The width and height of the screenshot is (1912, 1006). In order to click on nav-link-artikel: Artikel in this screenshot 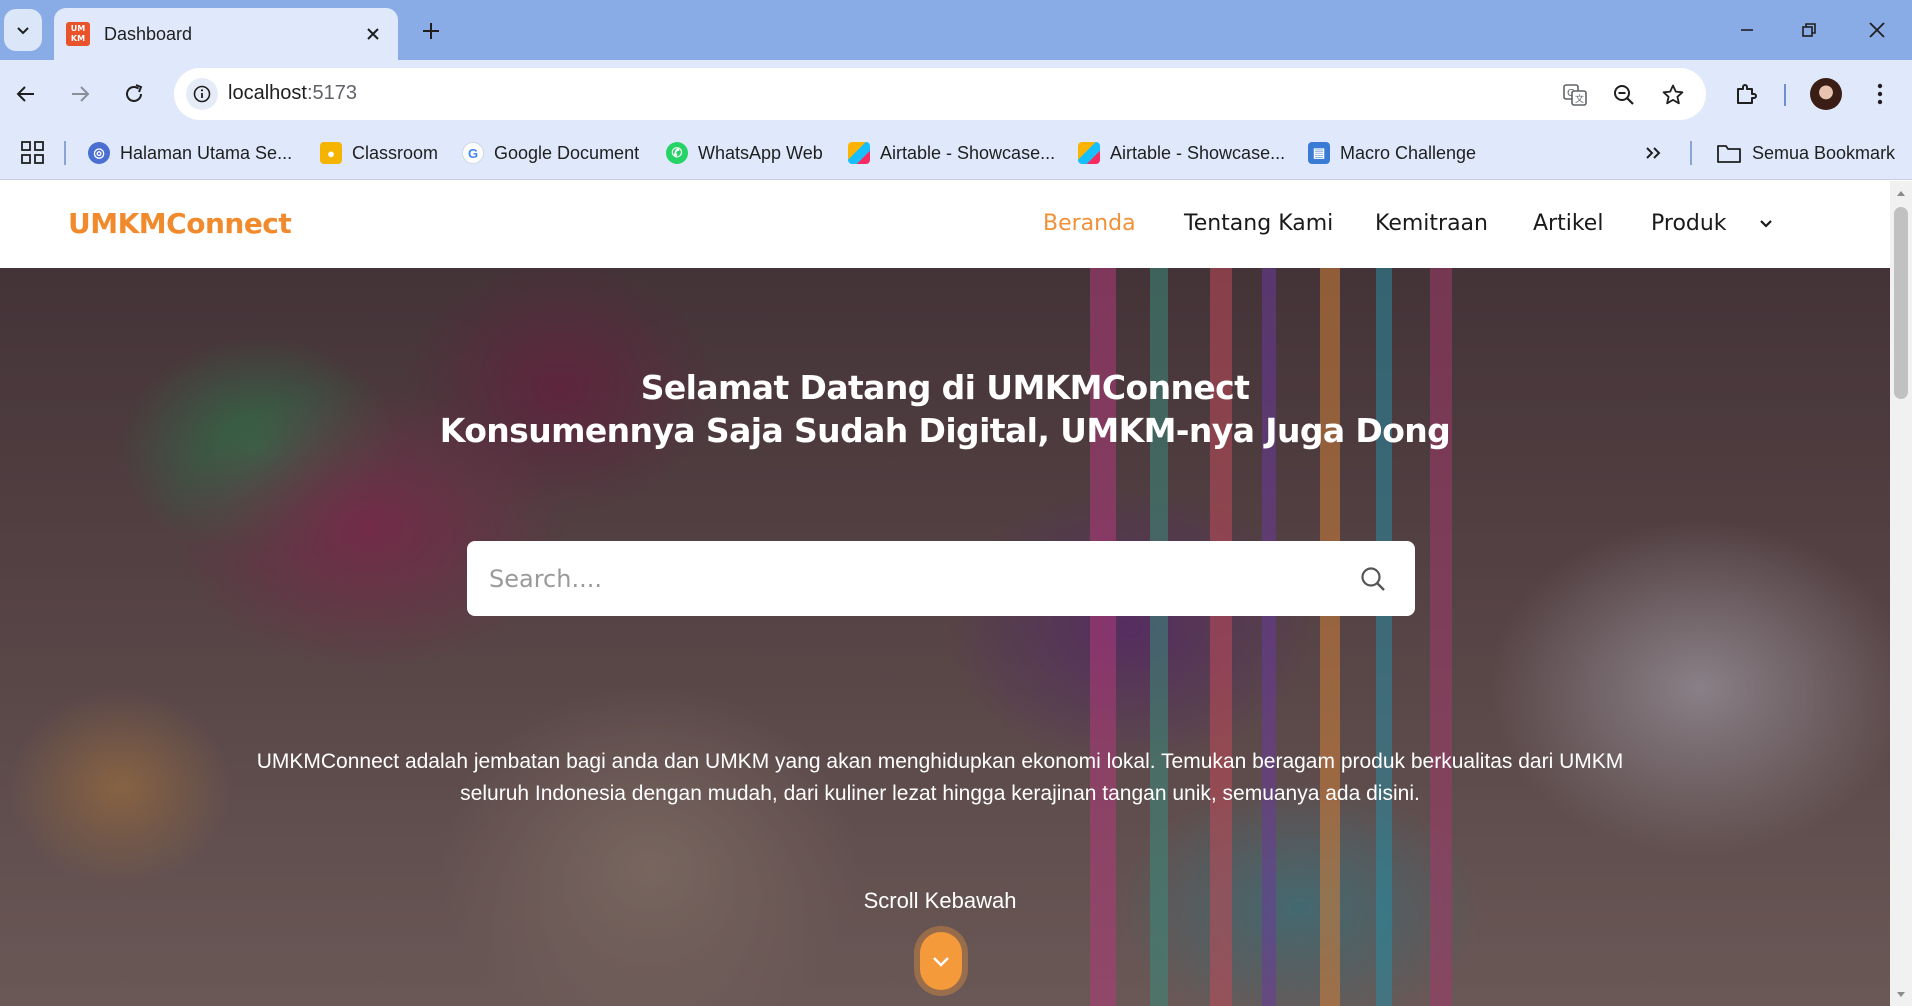, I will do `click(1568, 223)`.